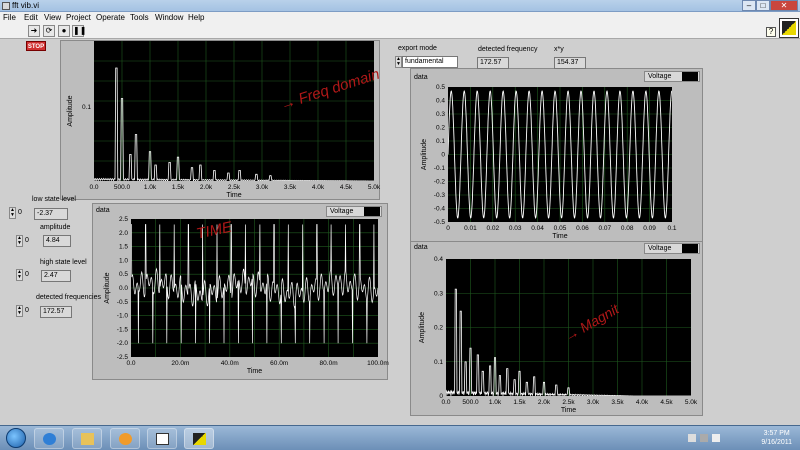  Describe the element at coordinates (19, 311) in the screenshot. I see `detected-frequencies-spinner: ▲ ▼` at that location.